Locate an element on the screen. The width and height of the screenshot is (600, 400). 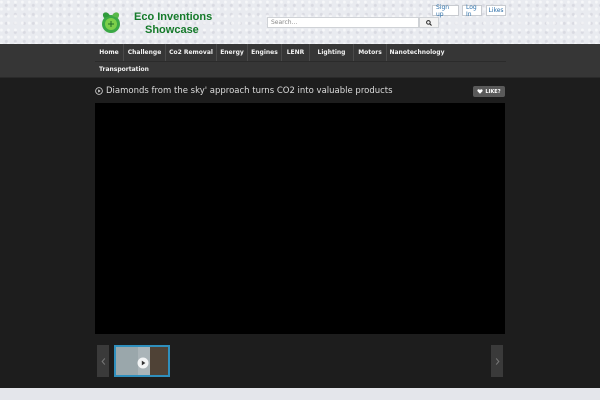
chevron-left-icon is located at coordinates (102, 361).